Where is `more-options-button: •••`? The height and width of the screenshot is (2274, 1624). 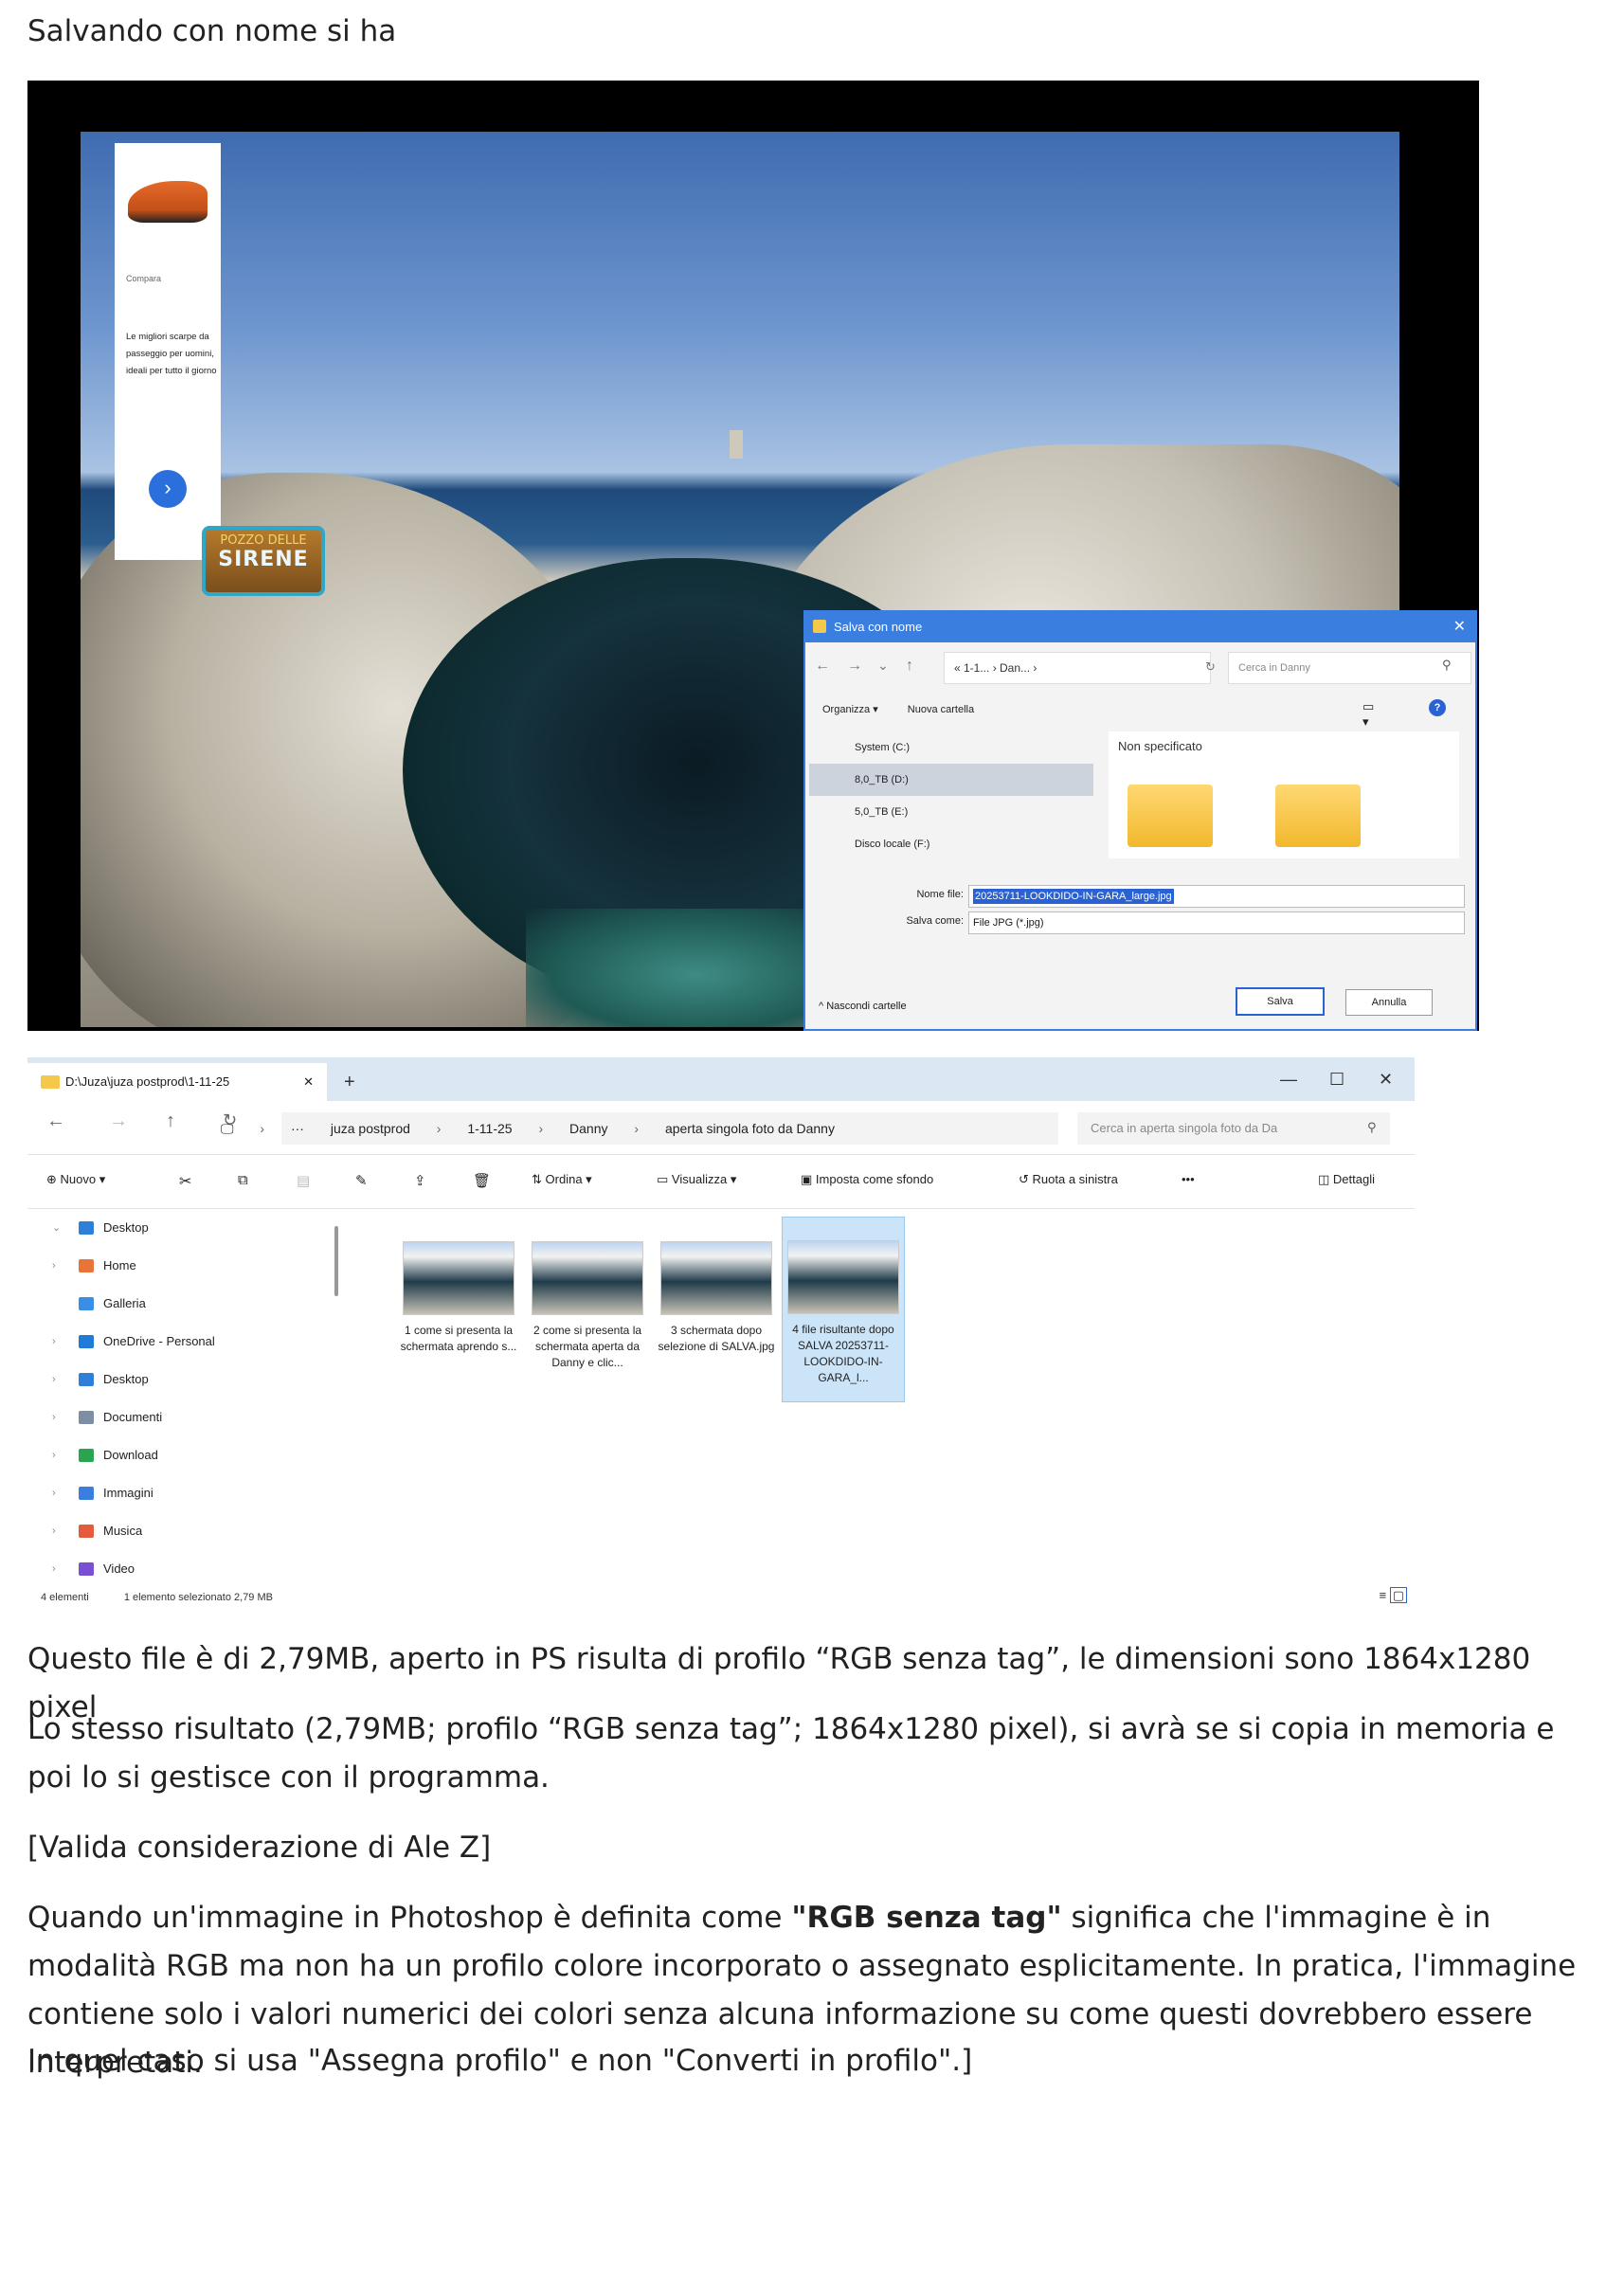 more-options-button: ••• is located at coordinates (1188, 1179).